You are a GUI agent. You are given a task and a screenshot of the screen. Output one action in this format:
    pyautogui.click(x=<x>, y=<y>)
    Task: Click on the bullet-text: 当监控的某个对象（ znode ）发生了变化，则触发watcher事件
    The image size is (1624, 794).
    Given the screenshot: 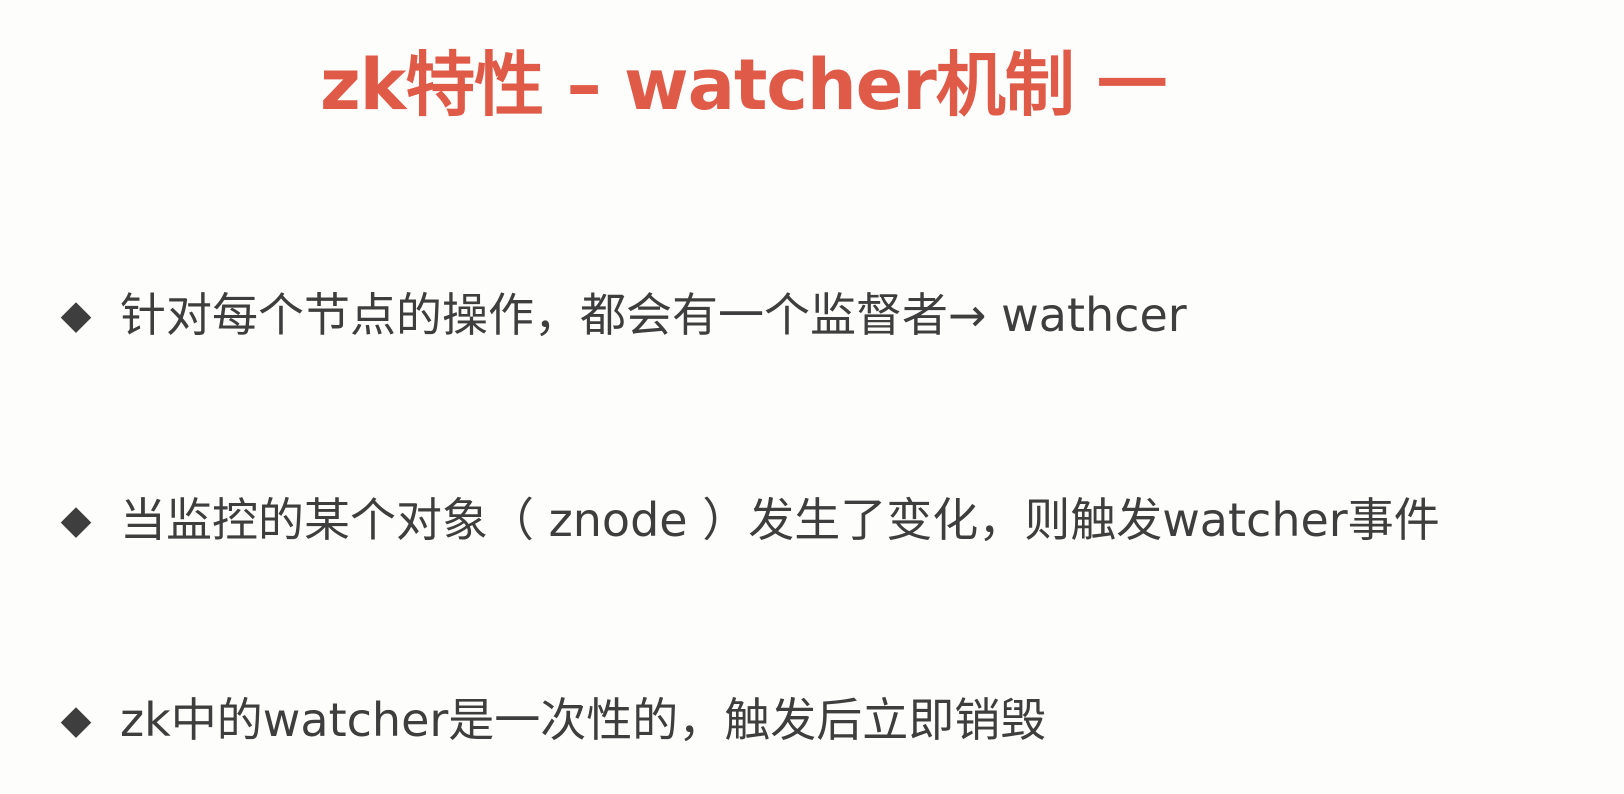 What is the action you would take?
    pyautogui.click(x=780, y=520)
    